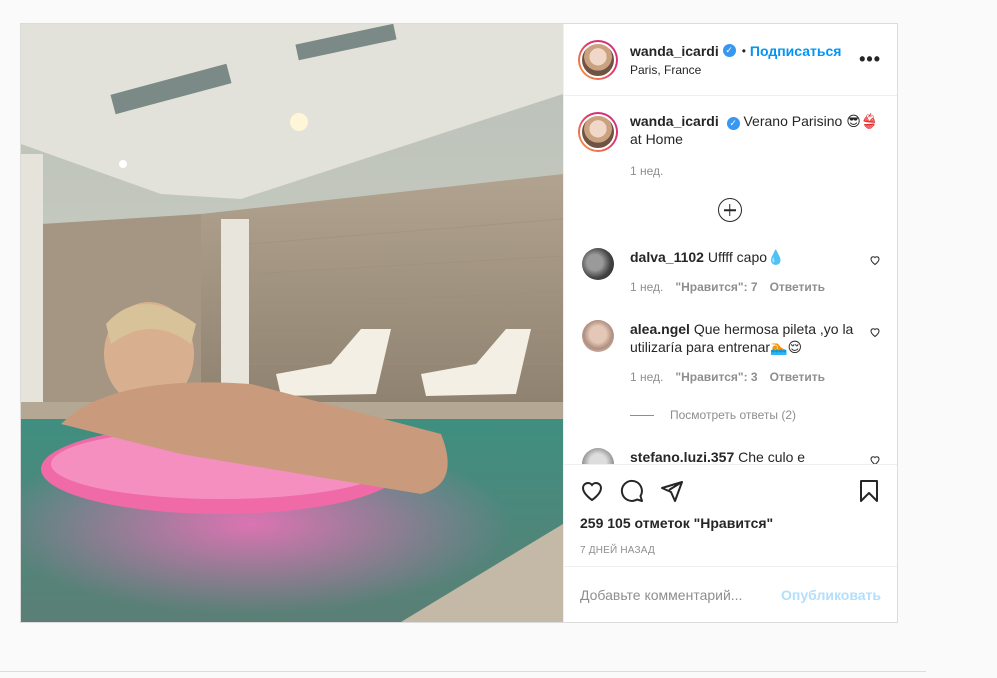 The width and height of the screenshot is (997, 678). Describe the element at coordinates (870, 59) in the screenshot. I see `more-icon: •••` at that location.